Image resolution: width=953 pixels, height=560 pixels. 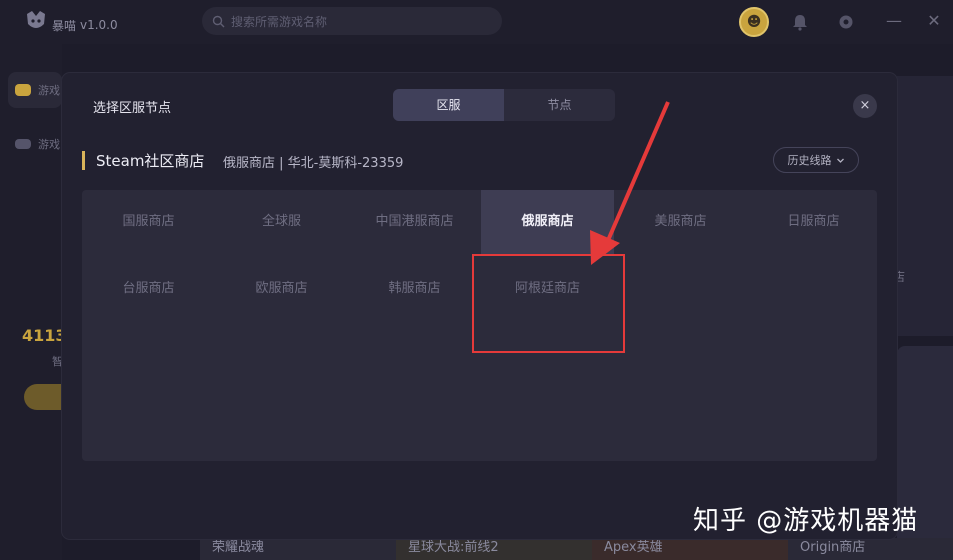 What do you see at coordinates (870, 549) in the screenshot?
I see `background-game-card: Origin商店` at bounding box center [870, 549].